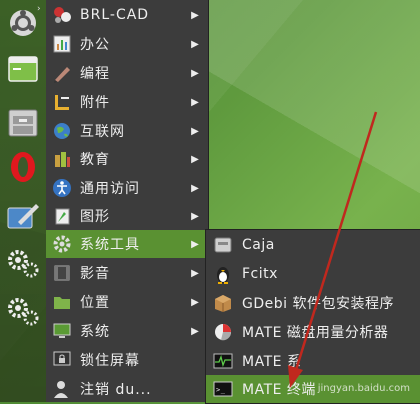 This screenshot has width=420, height=404. I want to click on menu-item-brlcad: BRL-CAD ▶, so click(127, 15).